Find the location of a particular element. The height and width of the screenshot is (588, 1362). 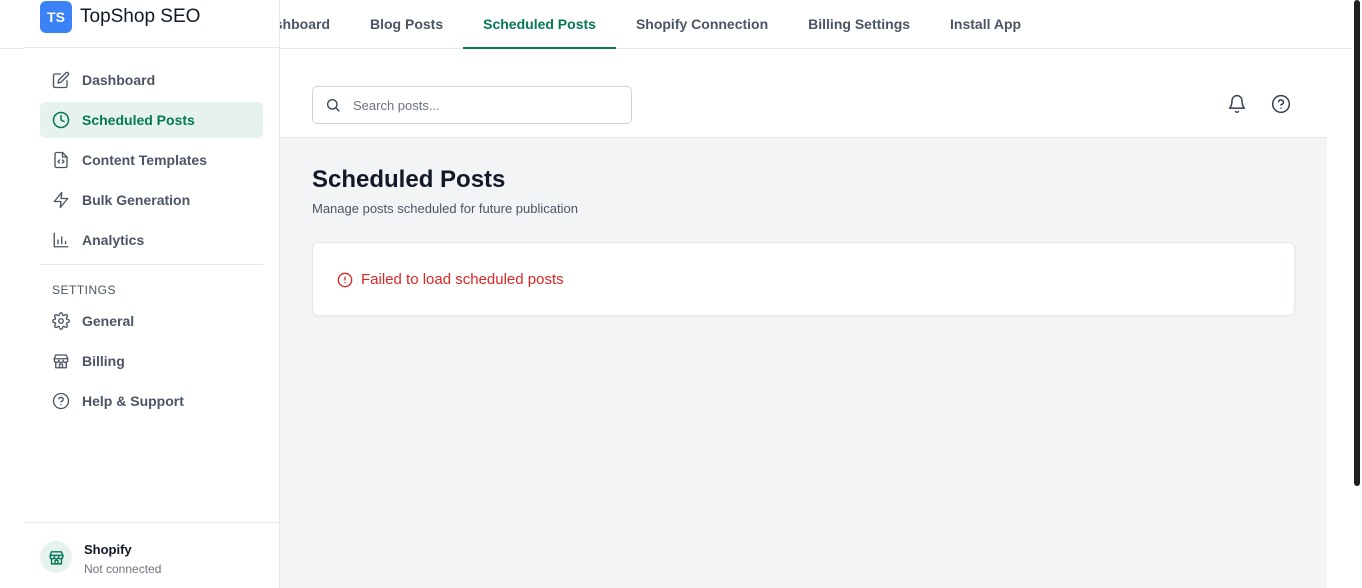

sidebar-item-scheduled-posts: Scheduled Posts is located at coordinates (151, 120).